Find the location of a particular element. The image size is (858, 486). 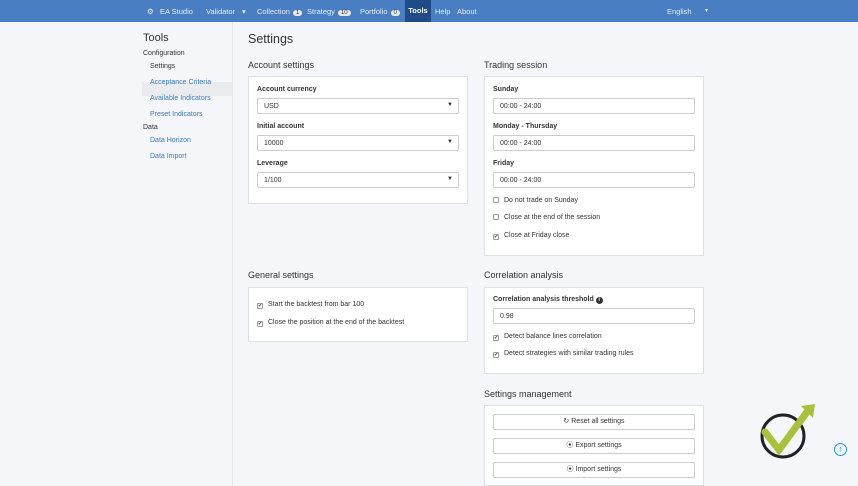

start-bar-checkbox: ✔ Start the backtest from bar 100 is located at coordinates (310, 305).